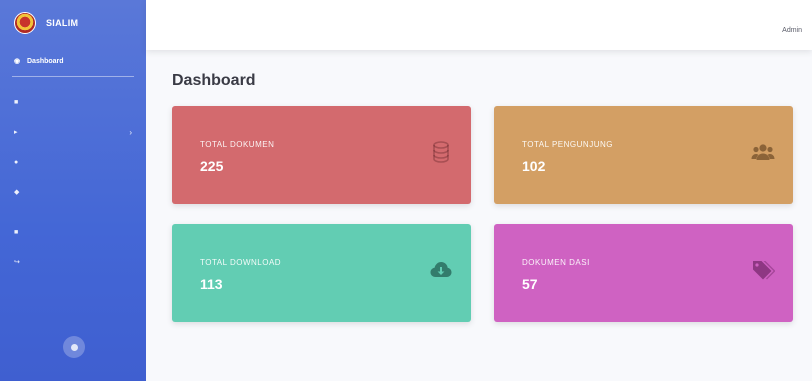 The width and height of the screenshot is (812, 381). I want to click on users-icon, so click(763, 152).